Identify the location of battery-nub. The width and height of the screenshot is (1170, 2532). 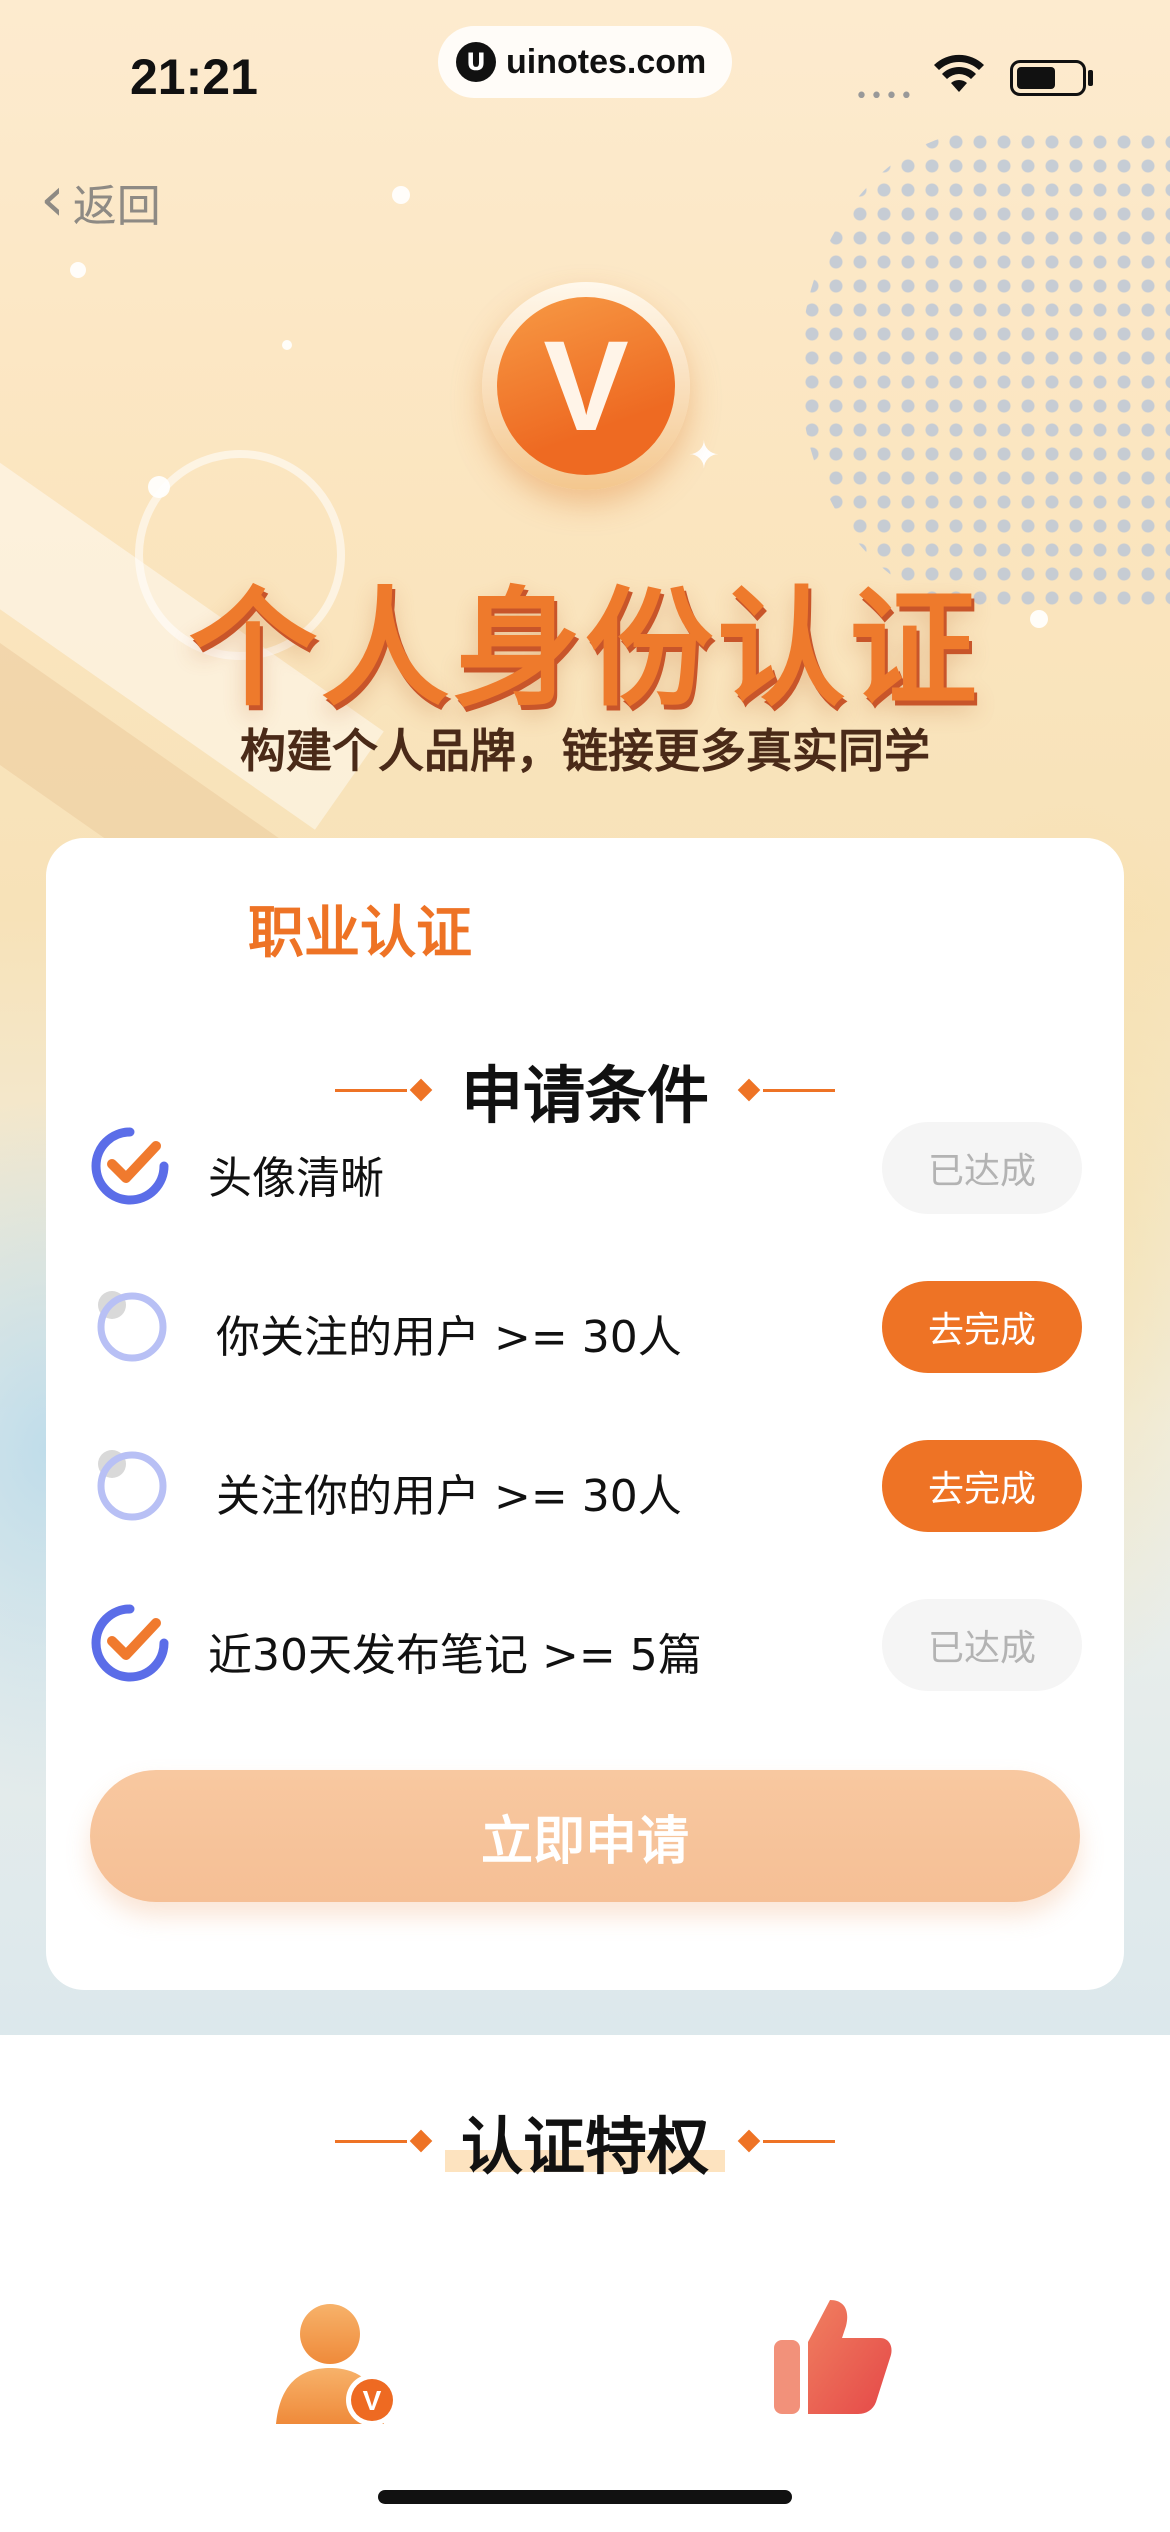
(1090, 78).